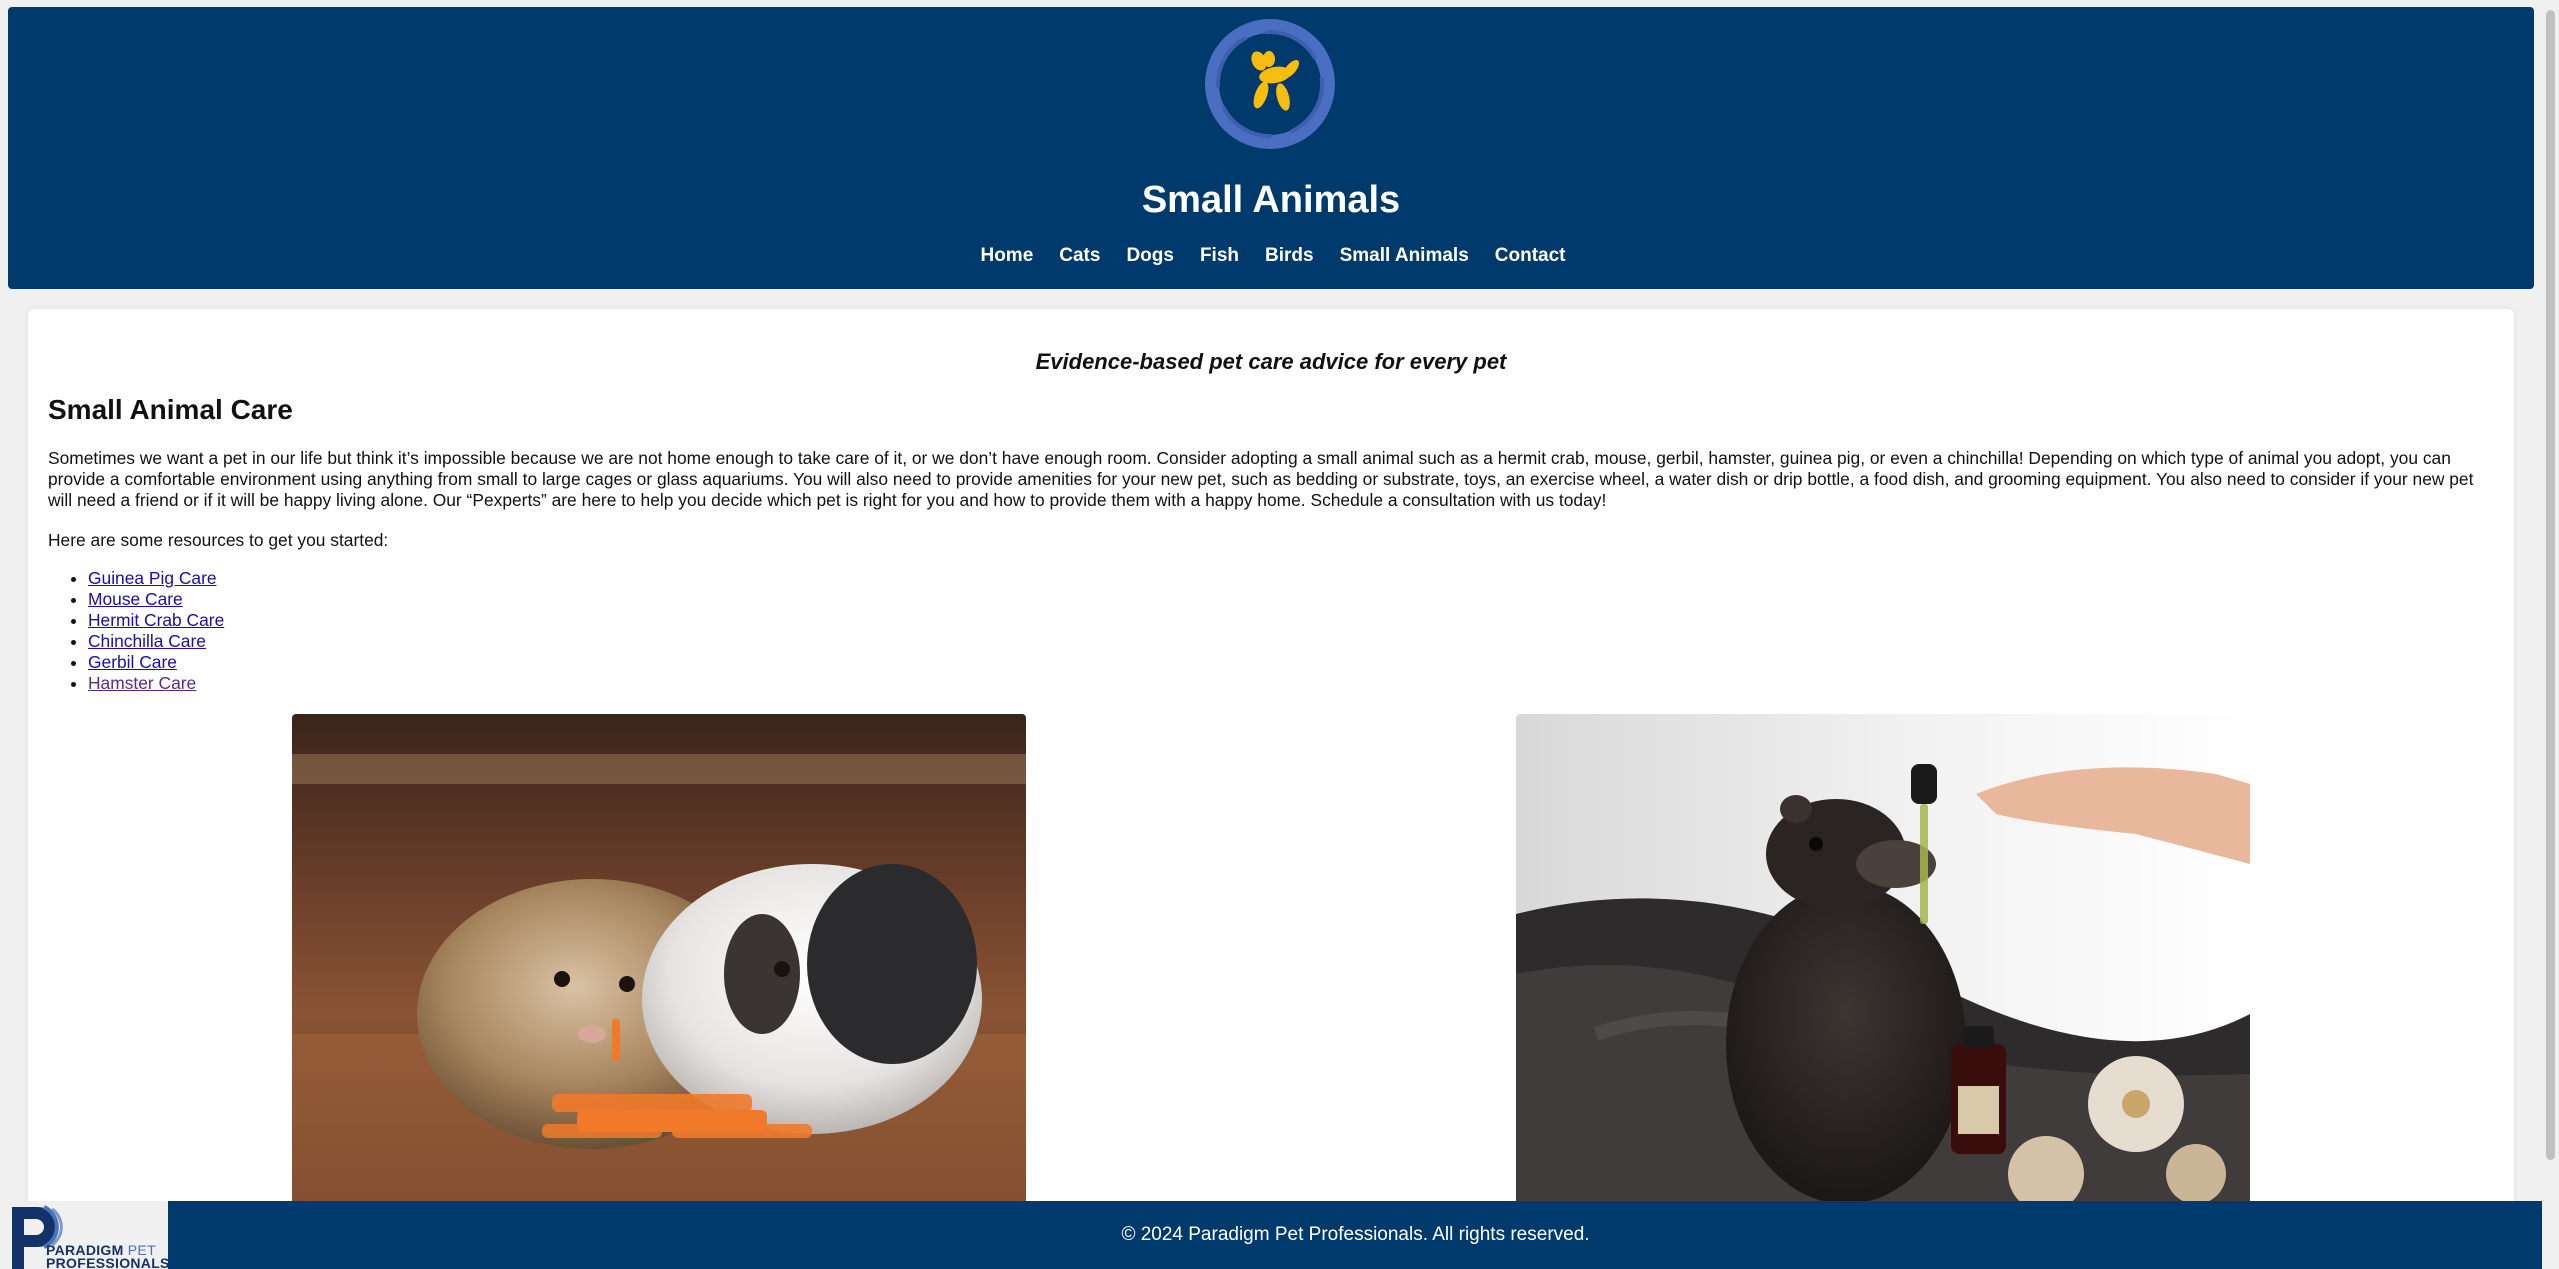 This screenshot has height=1269, width=2559. Describe the element at coordinates (152, 578) in the screenshot. I see `guinea-pig-care-link: Guinea Pig Care` at that location.